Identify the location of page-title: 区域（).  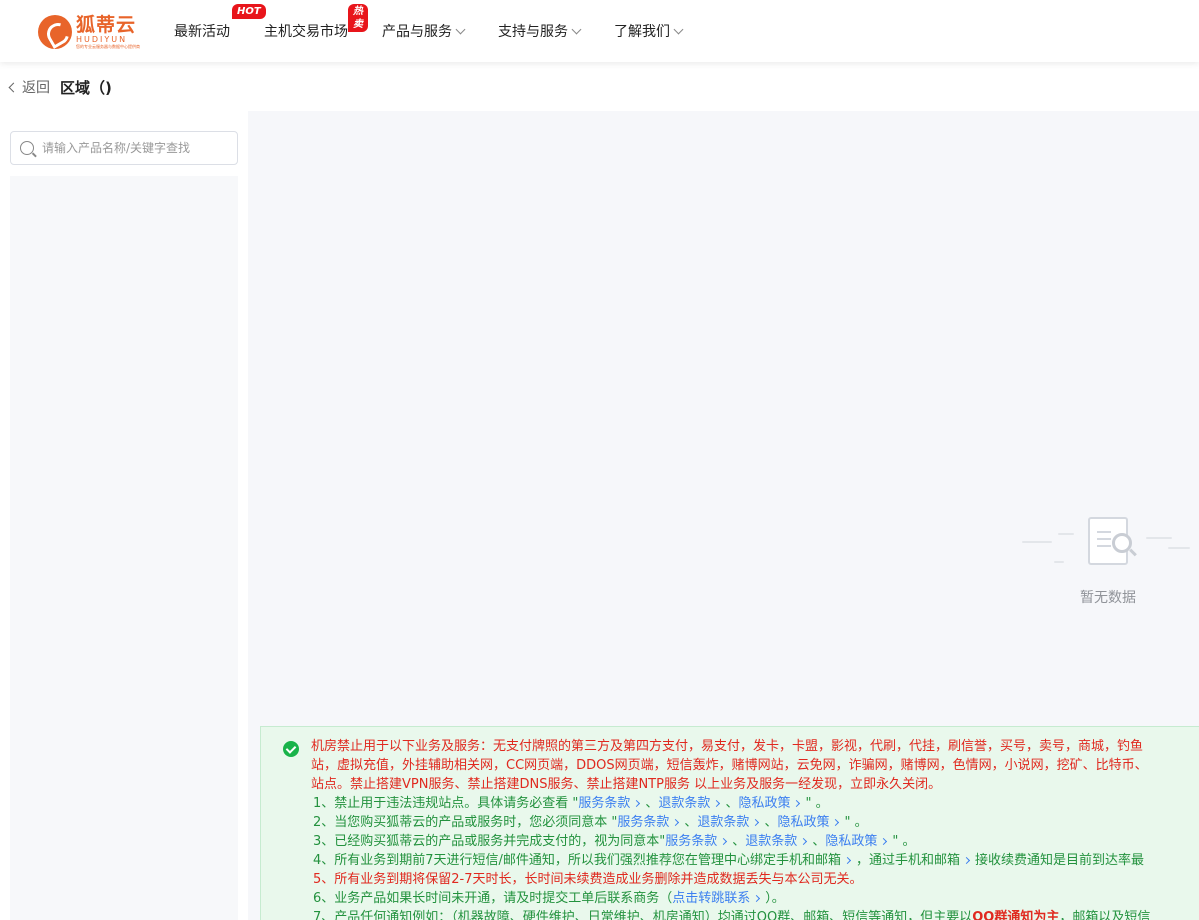
(86, 87).